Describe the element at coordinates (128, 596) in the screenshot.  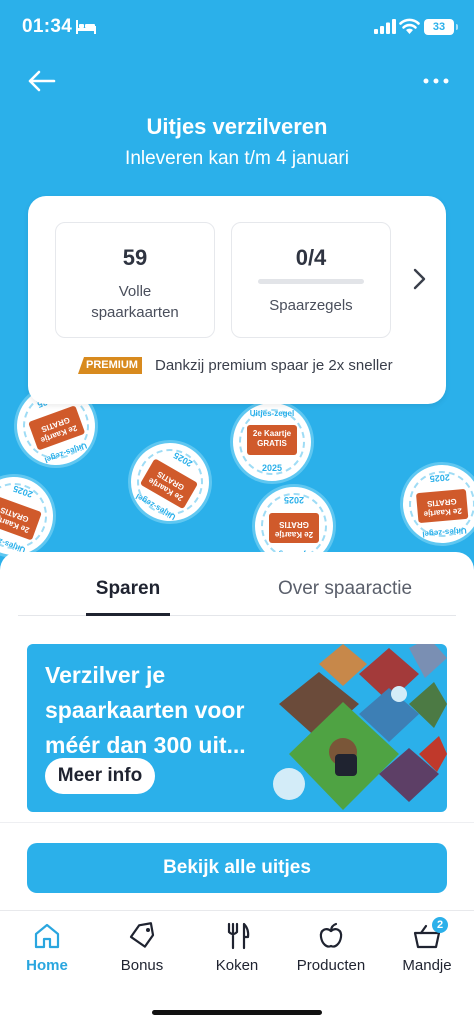
I see `tab-sparen: Sparen` at that location.